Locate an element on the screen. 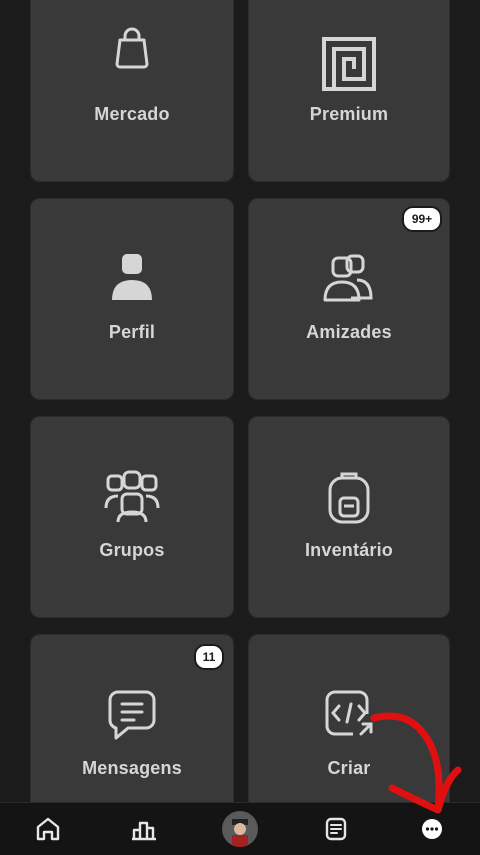 The height and width of the screenshot is (855, 480). home-icon is located at coordinates (48, 829).